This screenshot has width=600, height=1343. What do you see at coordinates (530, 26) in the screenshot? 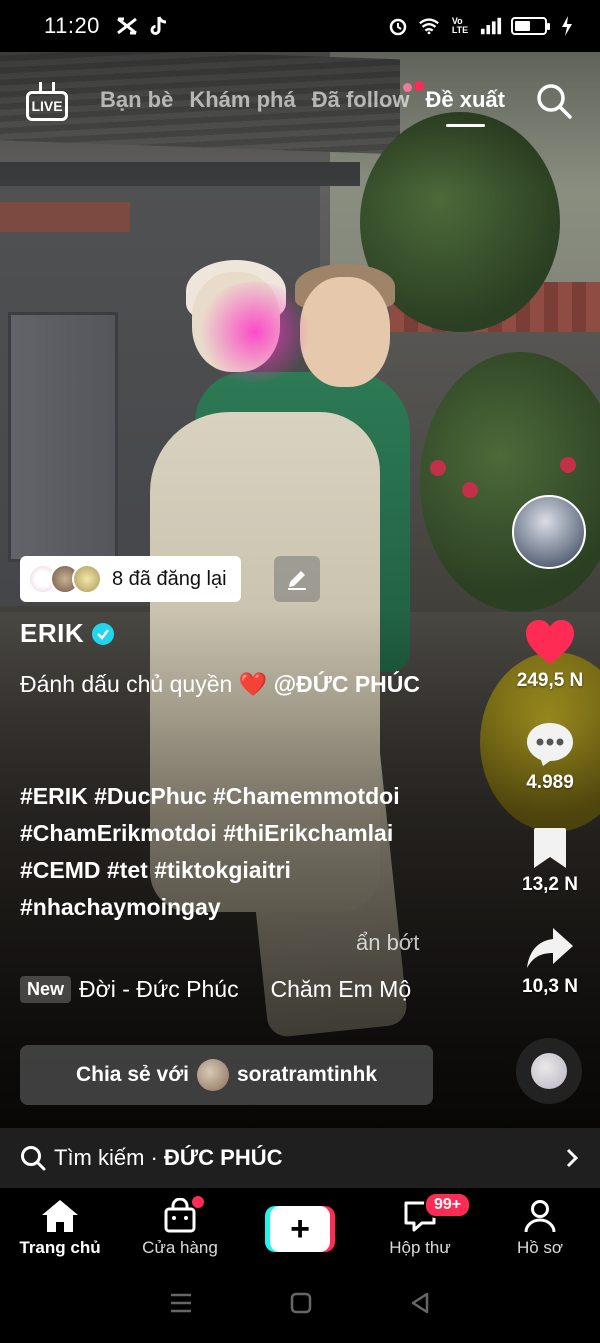
I see `battery-icon` at bounding box center [530, 26].